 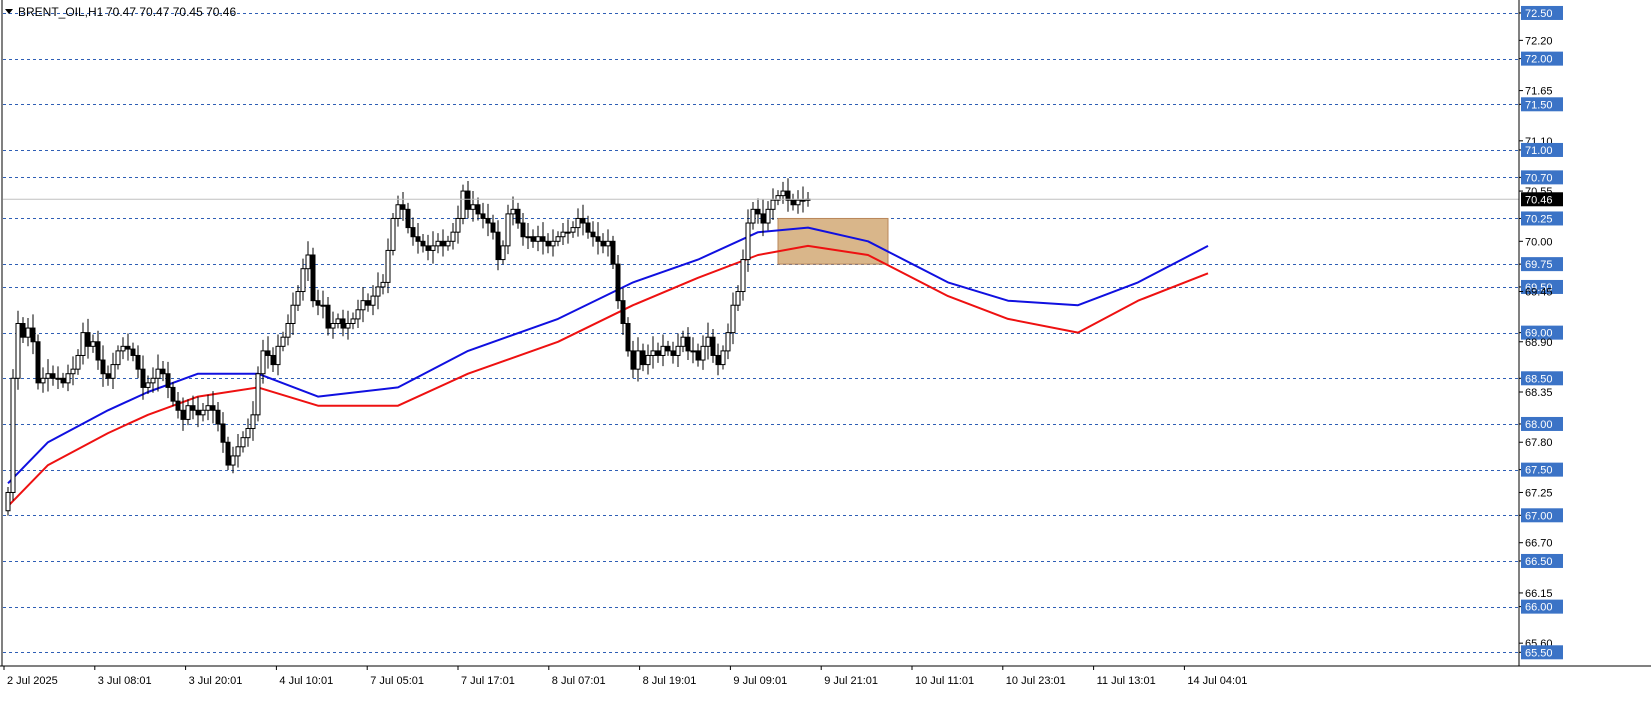 I want to click on price-tick-label: 68.35, so click(x=1539, y=393).